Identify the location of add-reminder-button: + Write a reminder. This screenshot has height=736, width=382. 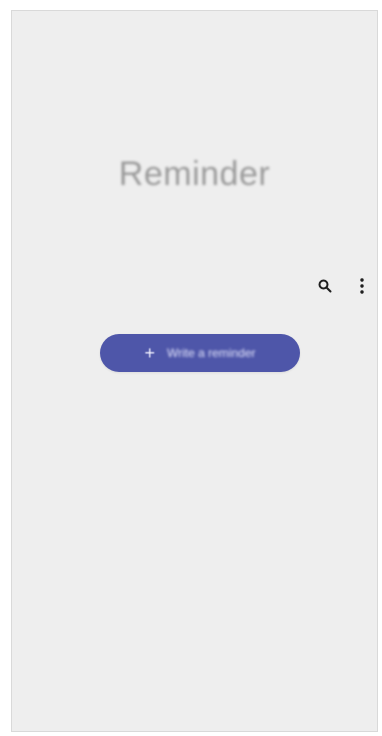
(200, 353).